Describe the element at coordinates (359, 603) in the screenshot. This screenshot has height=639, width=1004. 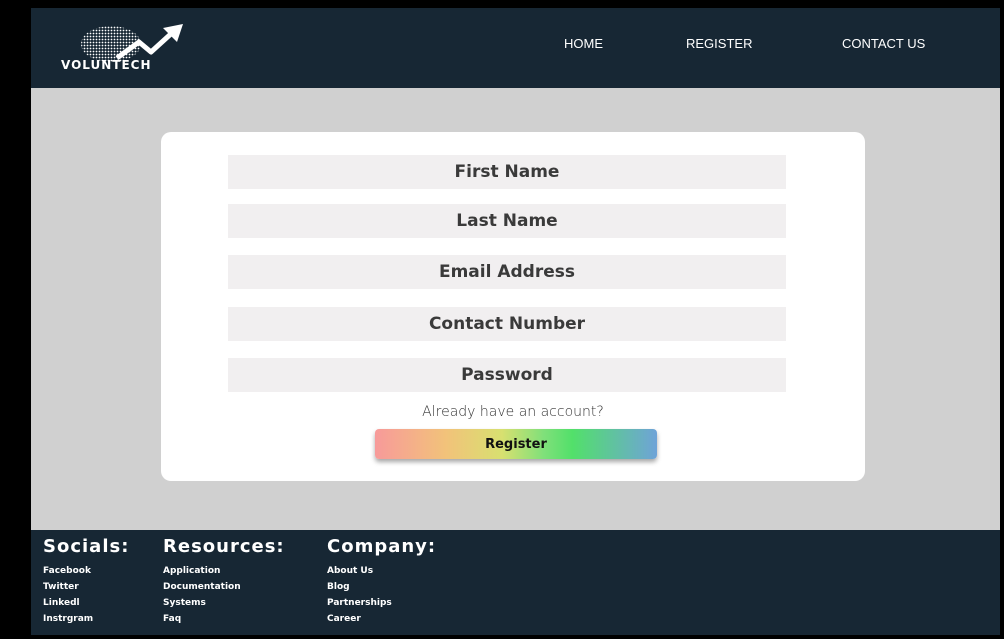
I see `footer-link-partnerships: Partnerships` at that location.